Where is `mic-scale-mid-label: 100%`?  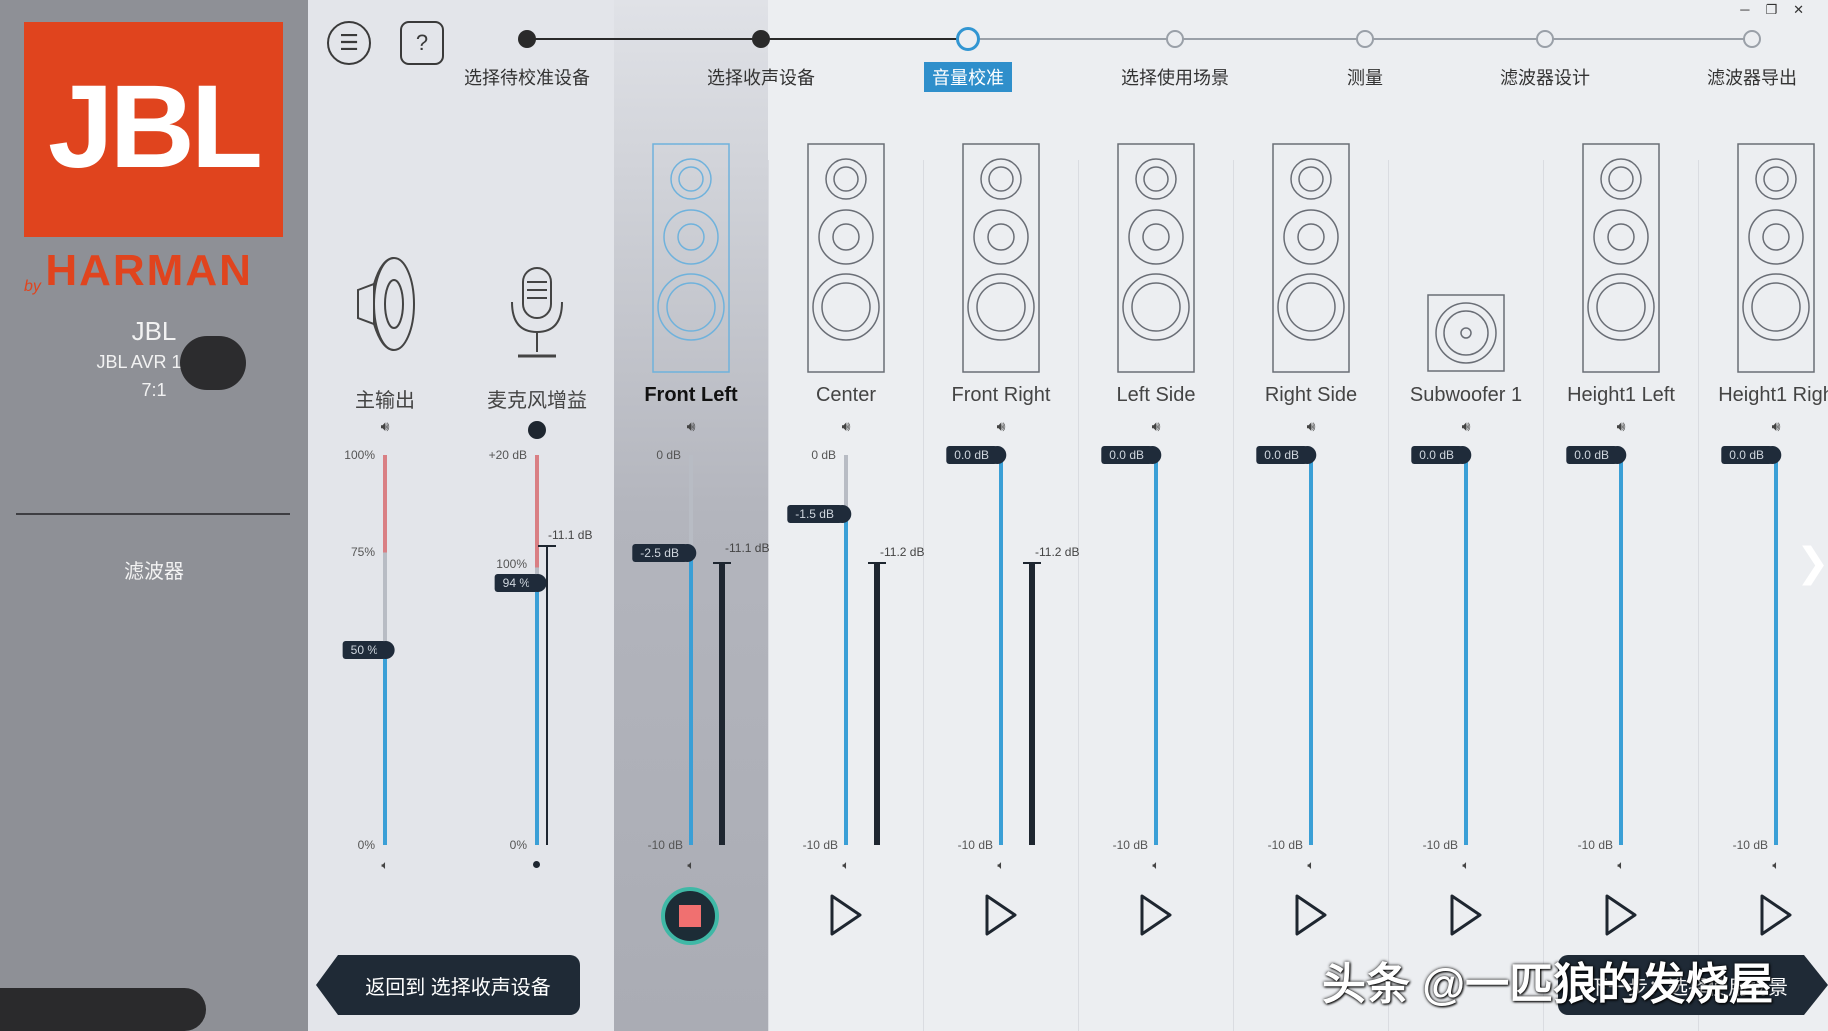
mic-scale-mid-label: 100% is located at coordinates (511, 564).